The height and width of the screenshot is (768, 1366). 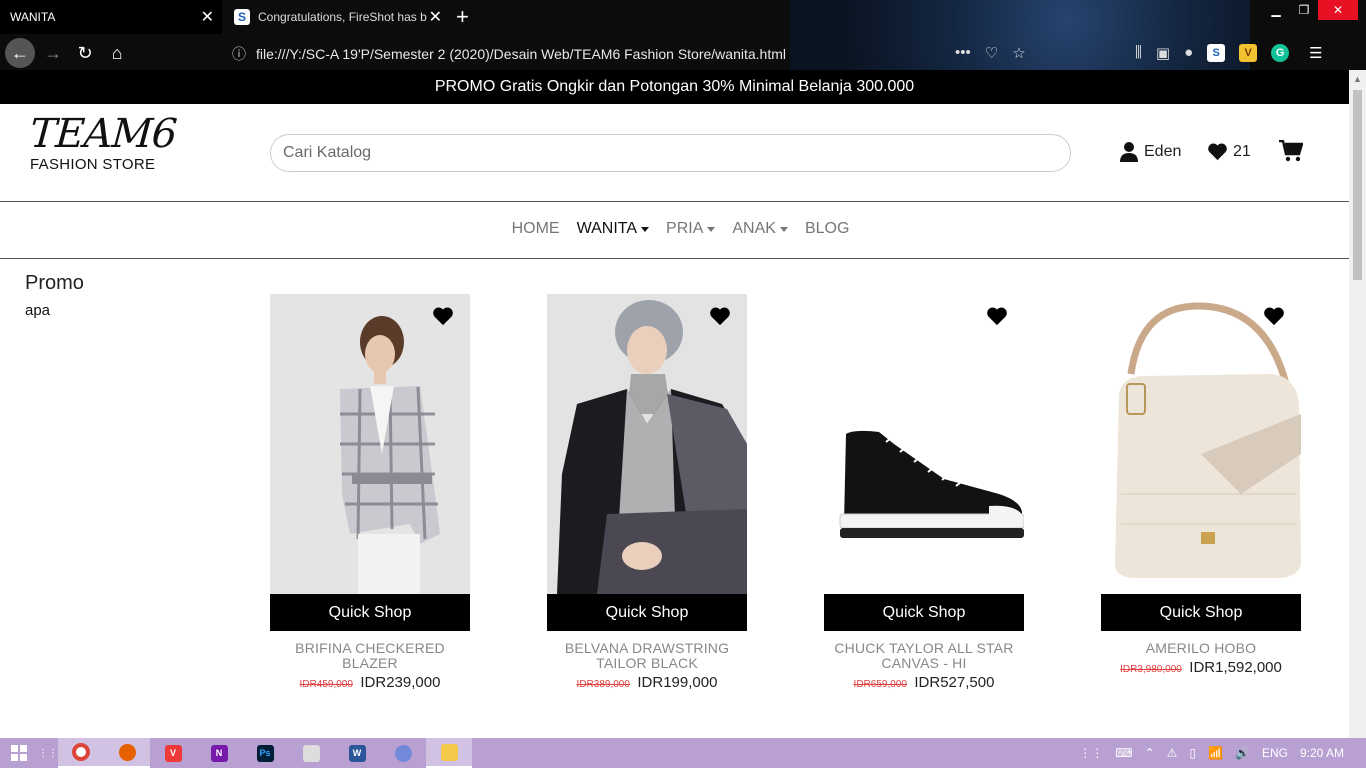 I want to click on more-actions-icon: •••, so click(x=963, y=53).